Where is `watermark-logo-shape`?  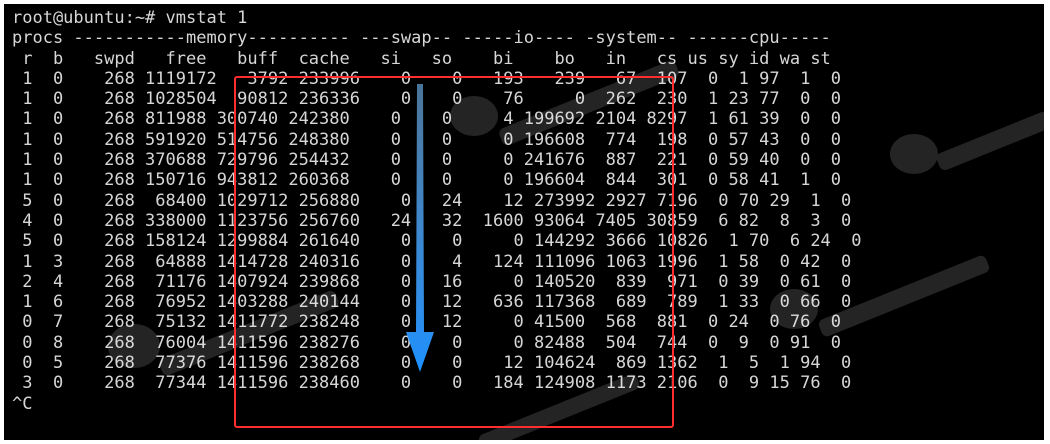
watermark-logo-shape is located at coordinates (914, 154).